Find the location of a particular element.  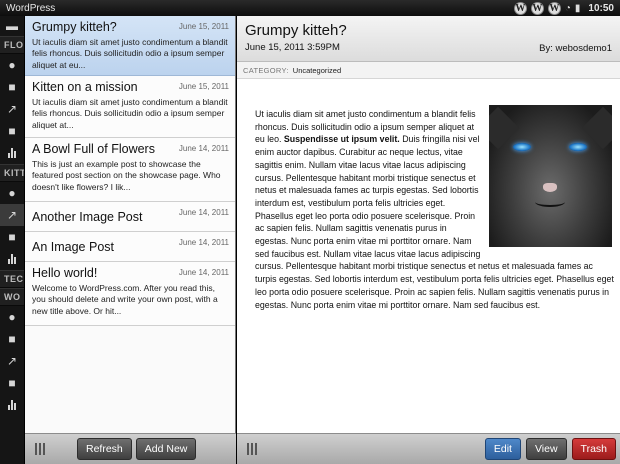

detail-toolbar: Edit View Trash is located at coordinates (428, 448).